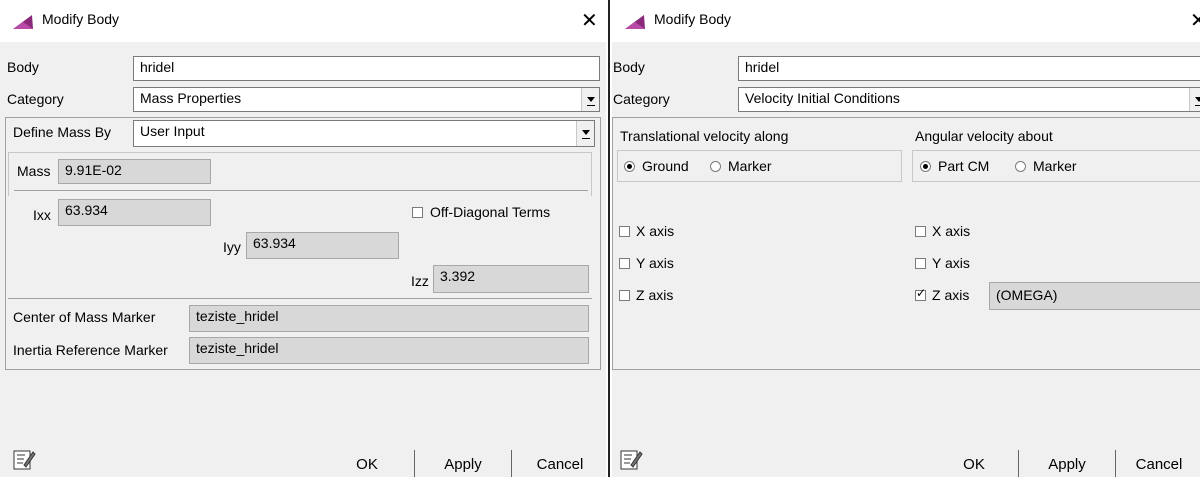 The height and width of the screenshot is (477, 1200). I want to click on trans-z-checkbox, so click(624, 295).